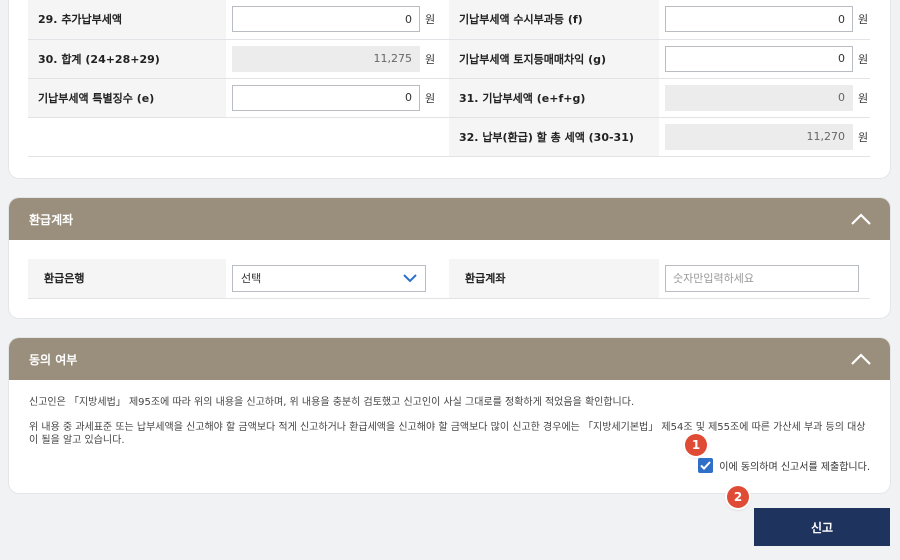  I want to click on table-row: 32. 납부(환급) 할 총 세액 (30-31) 11,270 원, so click(449, 137).